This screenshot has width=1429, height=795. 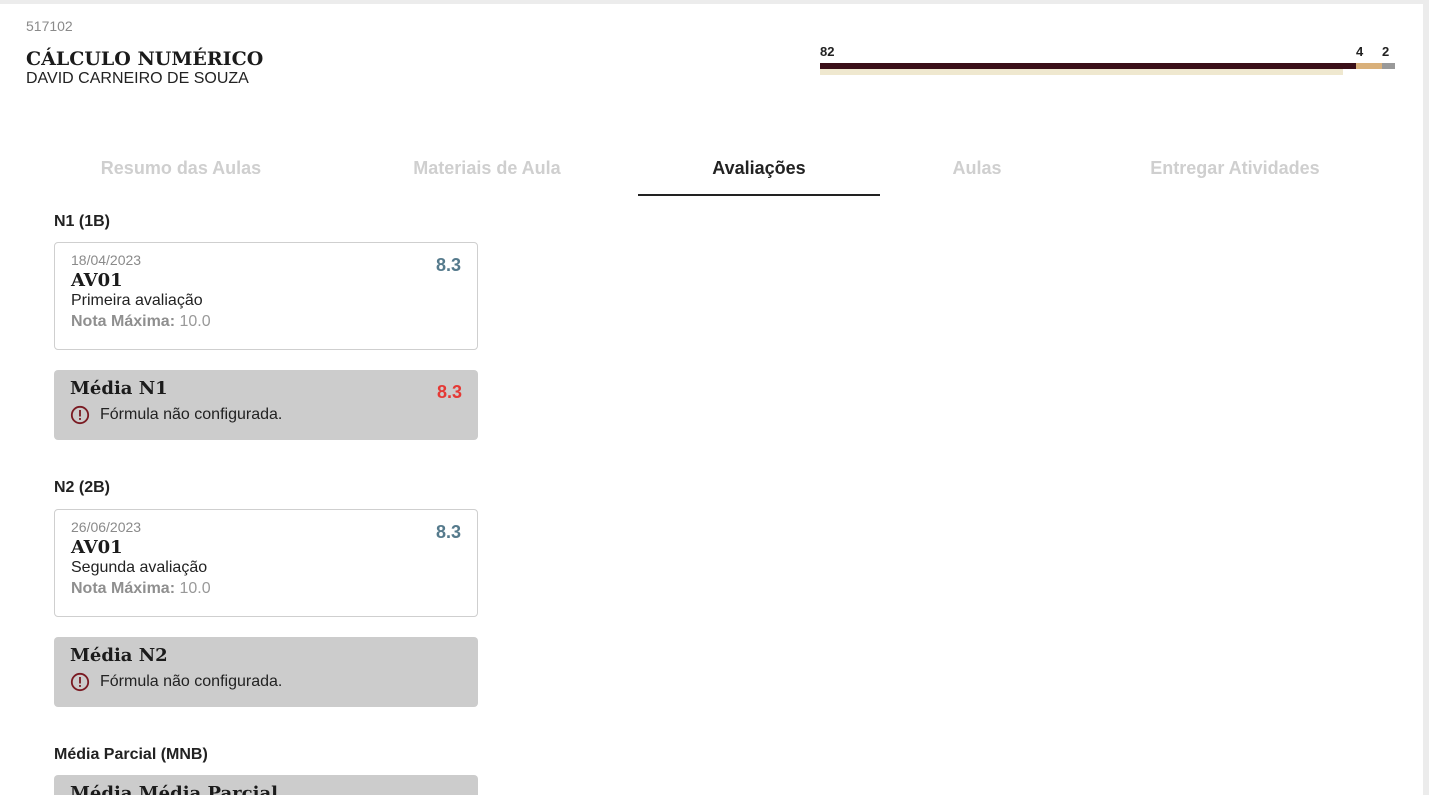 What do you see at coordinates (1388, 66) in the screenshot?
I see `attendance-absent-segment` at bounding box center [1388, 66].